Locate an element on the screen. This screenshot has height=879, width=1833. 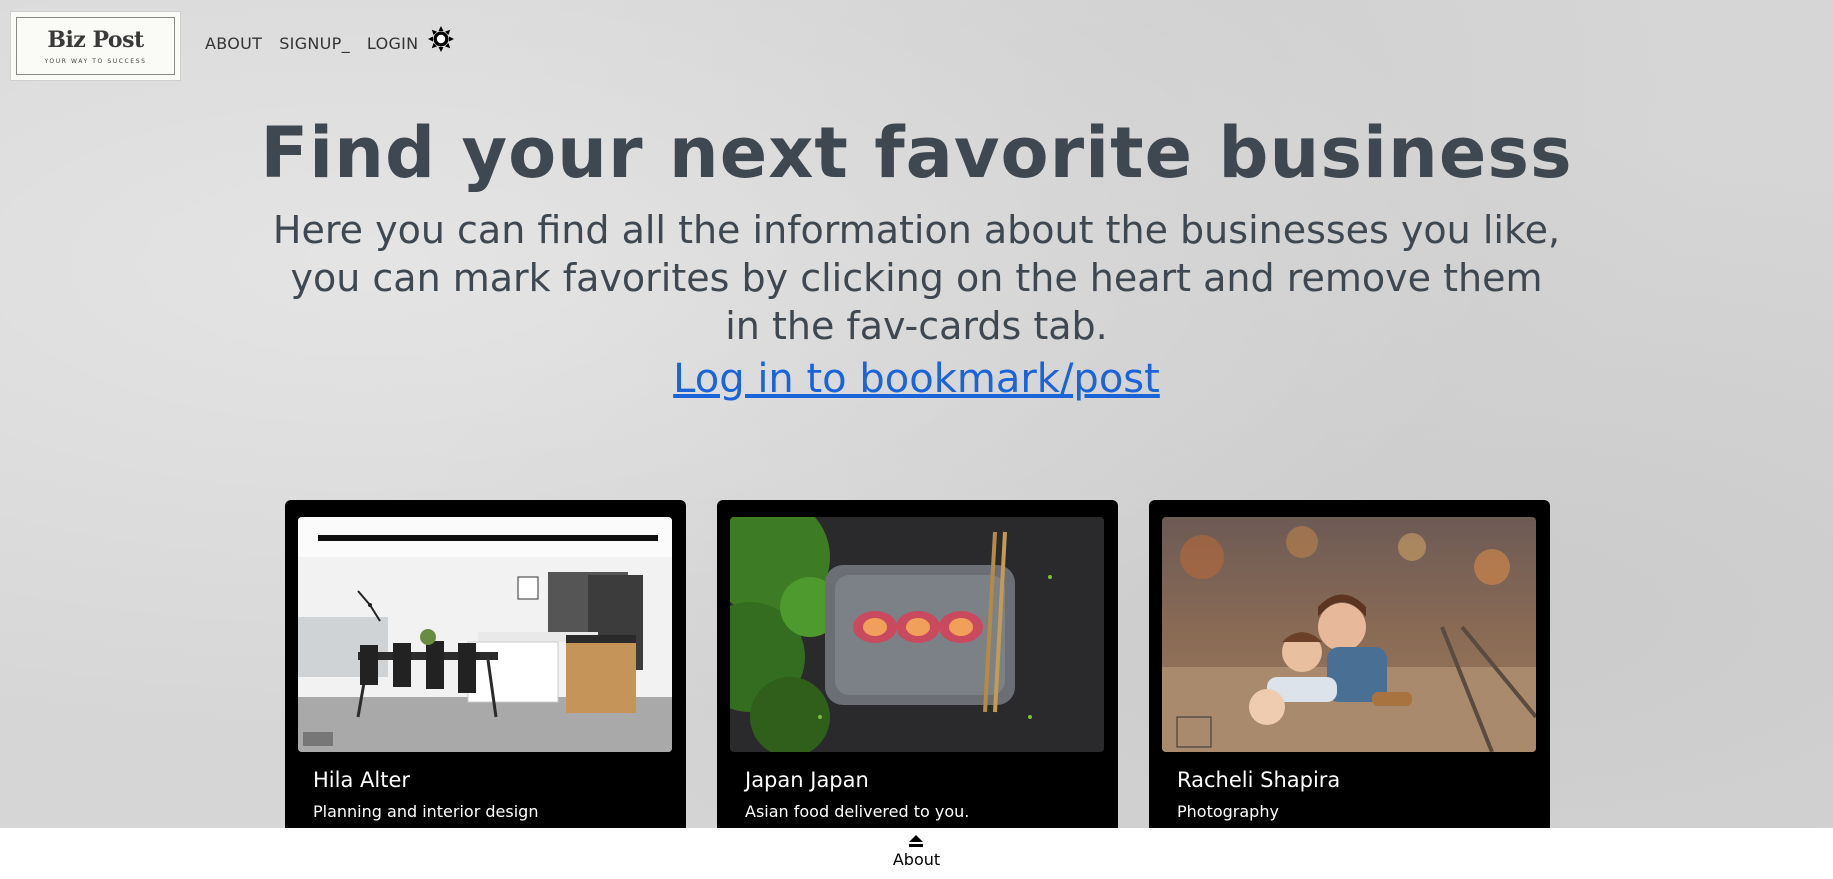
nav-link-signup: SIGNUP_ is located at coordinates (314, 43).